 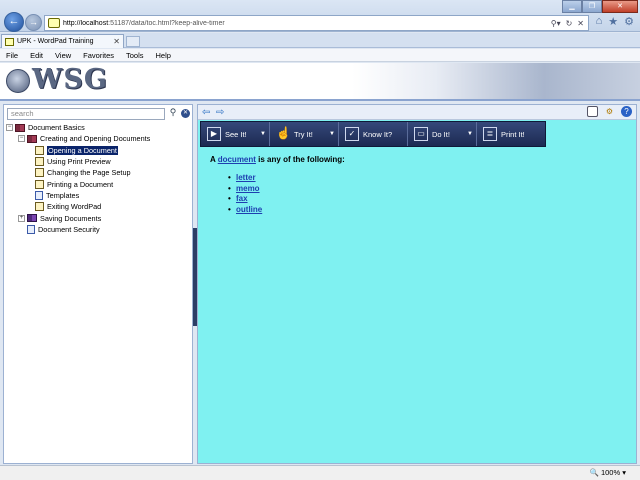 I want to click on book-closed-icon, so click(x=32, y=218).